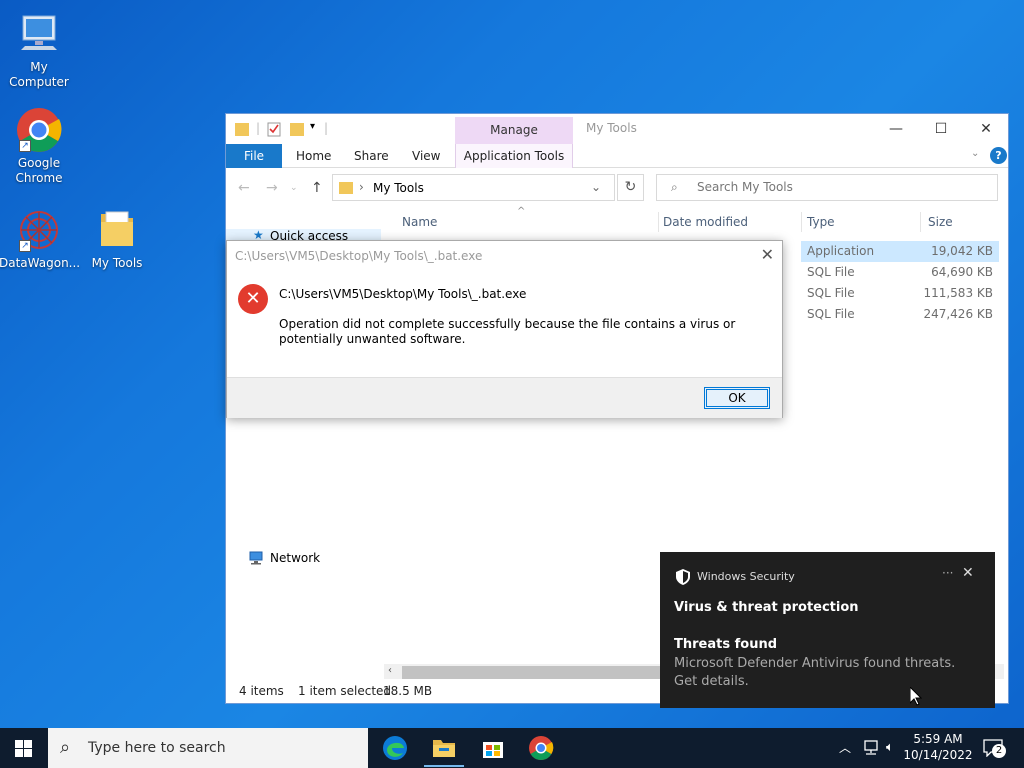  I want to click on chevron-up-icon: ︿, so click(845, 748).